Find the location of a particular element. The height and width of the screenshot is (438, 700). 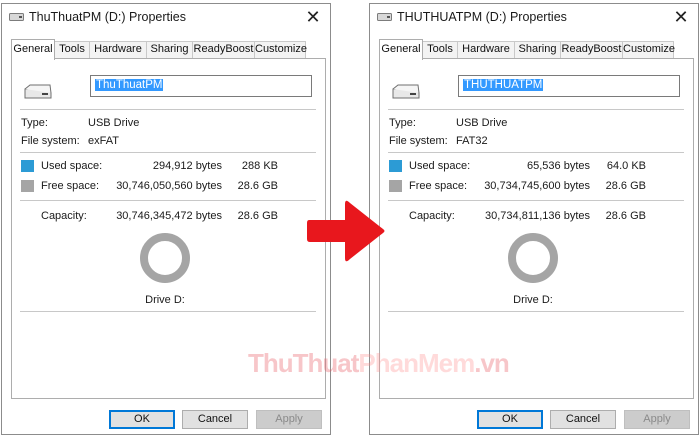

volume-name-input: ThuThuatPM is located at coordinates (201, 86).